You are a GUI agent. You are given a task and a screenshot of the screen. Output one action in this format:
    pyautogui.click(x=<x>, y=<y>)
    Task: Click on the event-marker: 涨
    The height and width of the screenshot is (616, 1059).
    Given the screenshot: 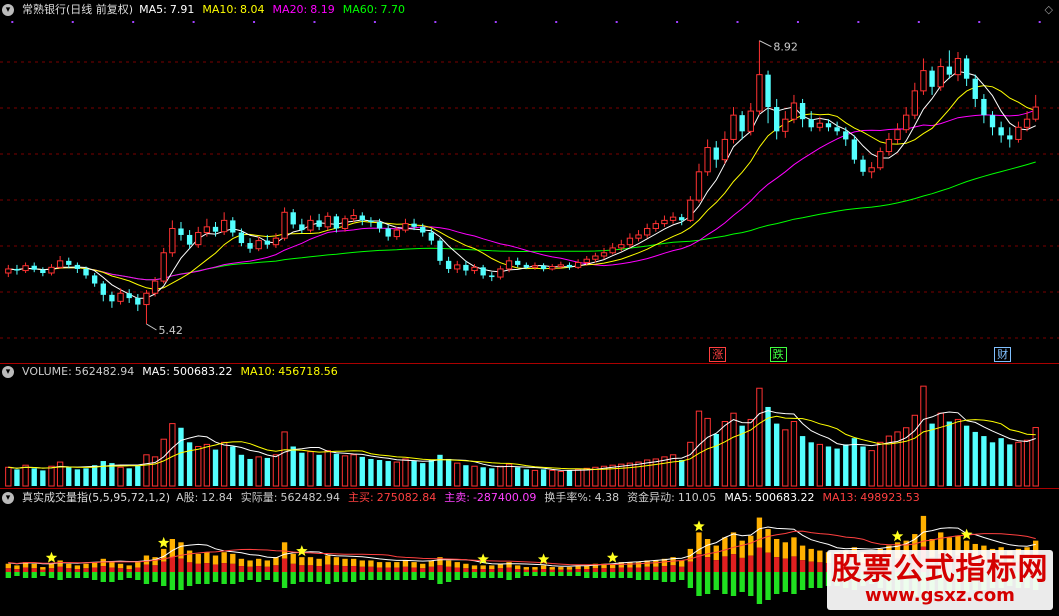 What is the action you would take?
    pyautogui.click(x=718, y=354)
    